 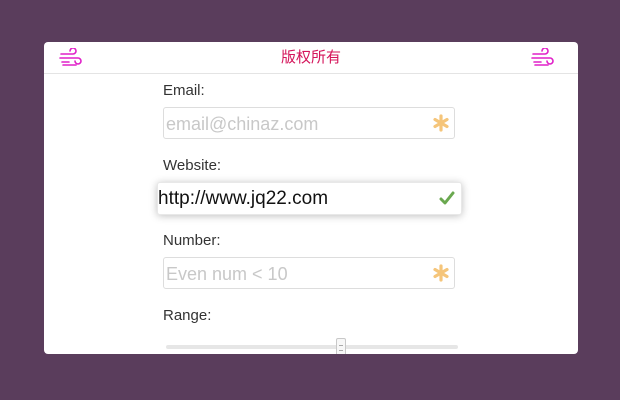 What do you see at coordinates (192, 165) in the screenshot?
I see `website-label: Website:` at bounding box center [192, 165].